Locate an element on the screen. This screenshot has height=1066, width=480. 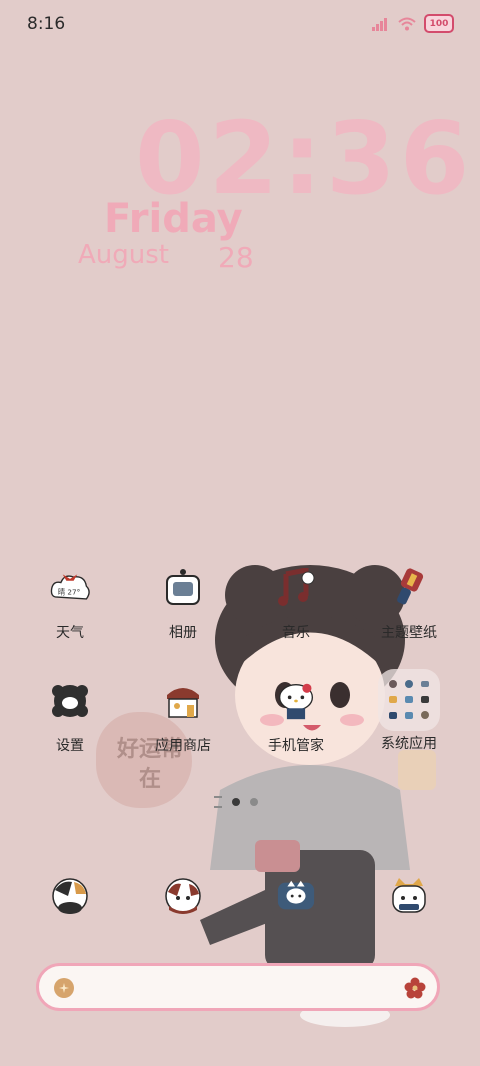
chat-cat-icon is located at coordinates (296, 896).